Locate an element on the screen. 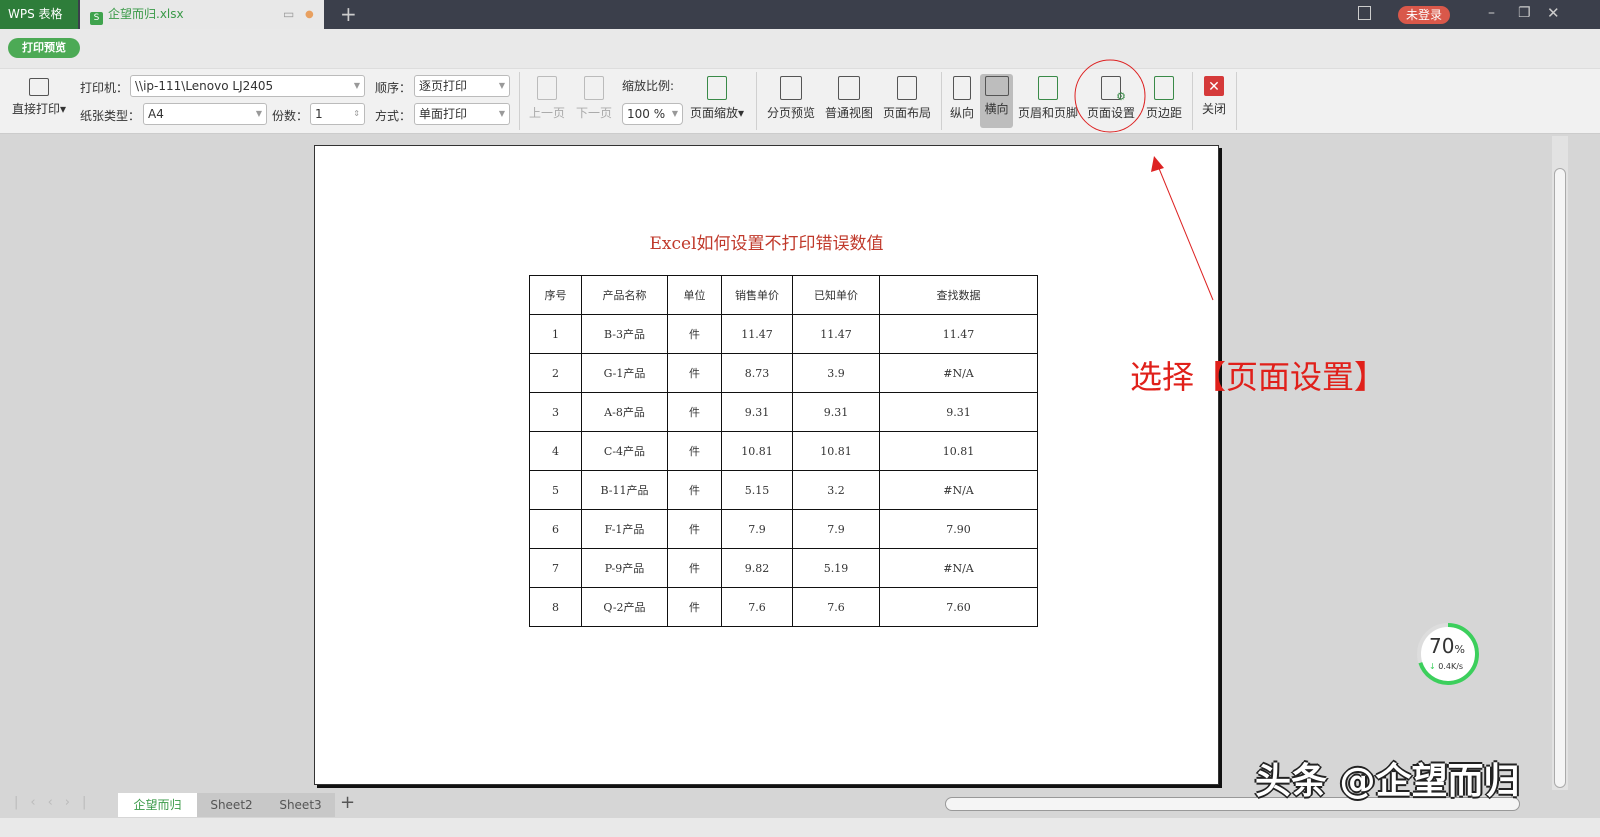 The height and width of the screenshot is (837, 1600). annotation-layer is located at coordinates (1144, 180).